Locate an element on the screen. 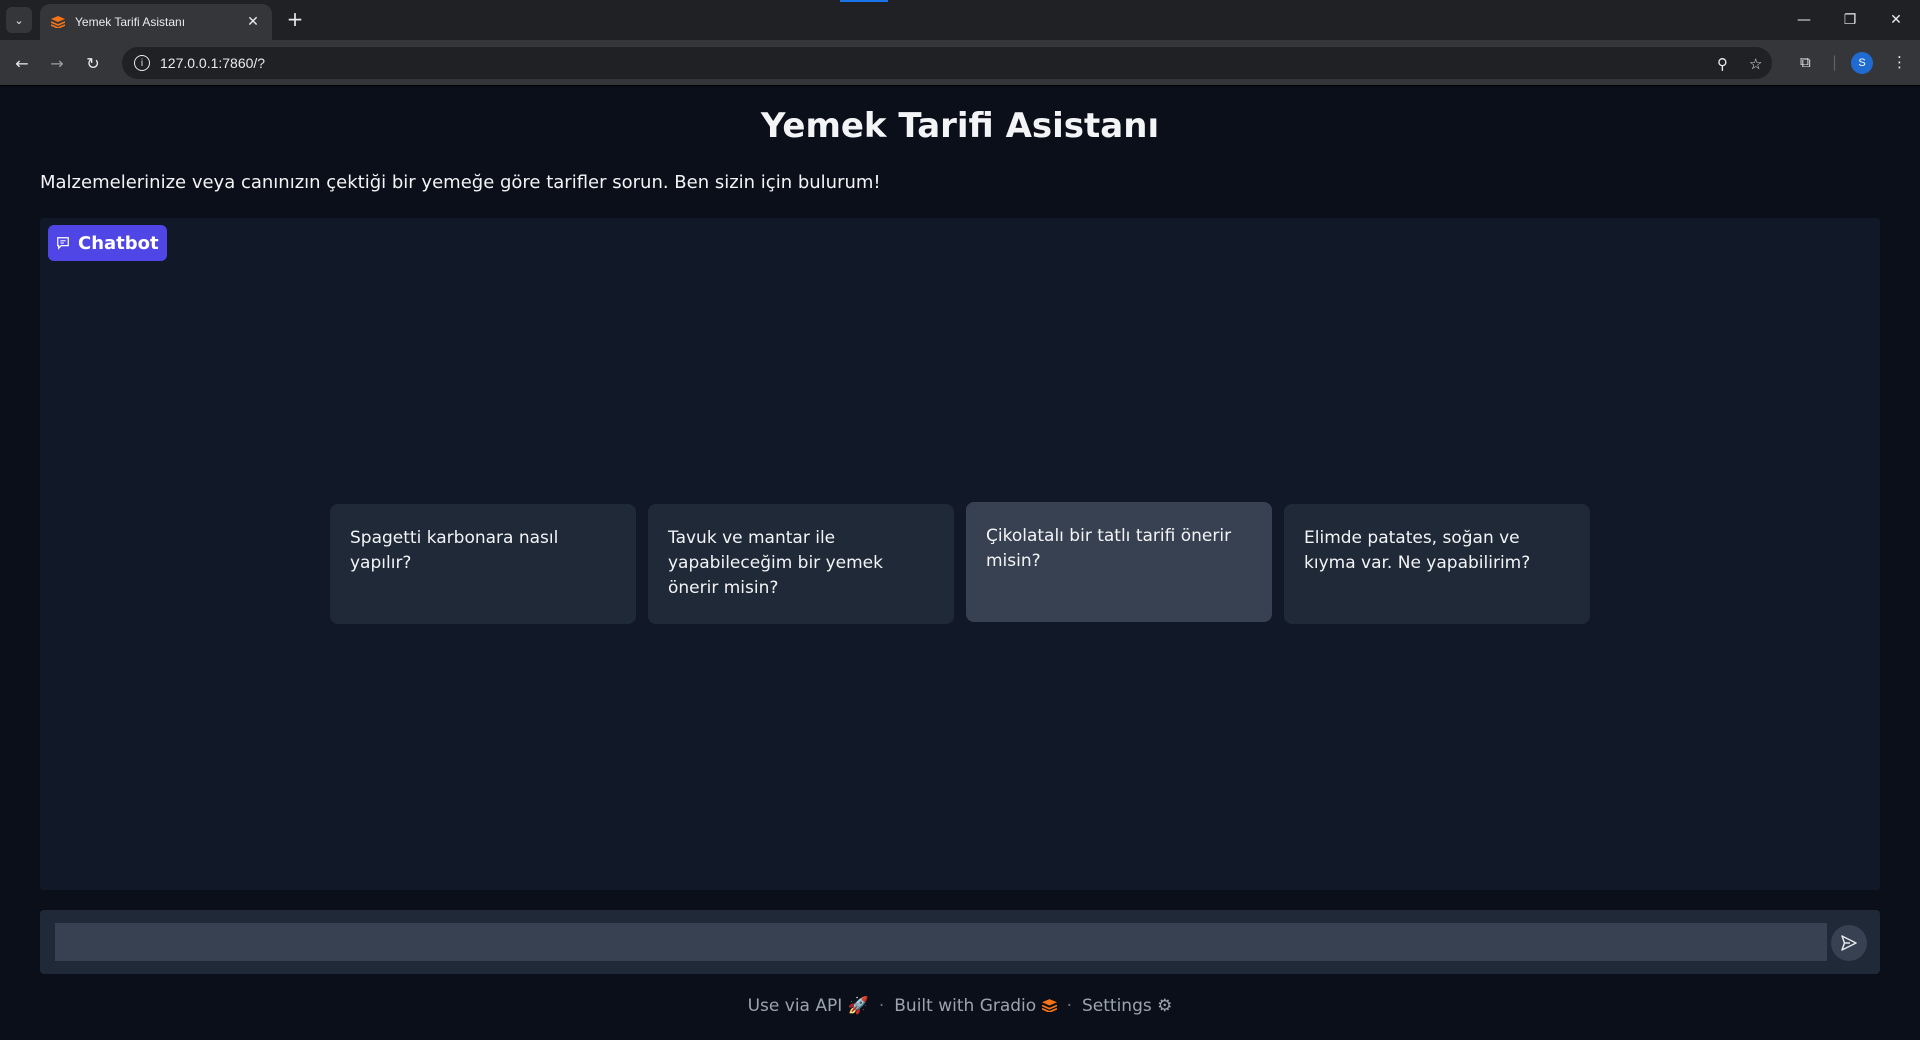 The width and height of the screenshot is (1920, 1040). extensions-icon: ⧉ is located at coordinates (1805, 62).